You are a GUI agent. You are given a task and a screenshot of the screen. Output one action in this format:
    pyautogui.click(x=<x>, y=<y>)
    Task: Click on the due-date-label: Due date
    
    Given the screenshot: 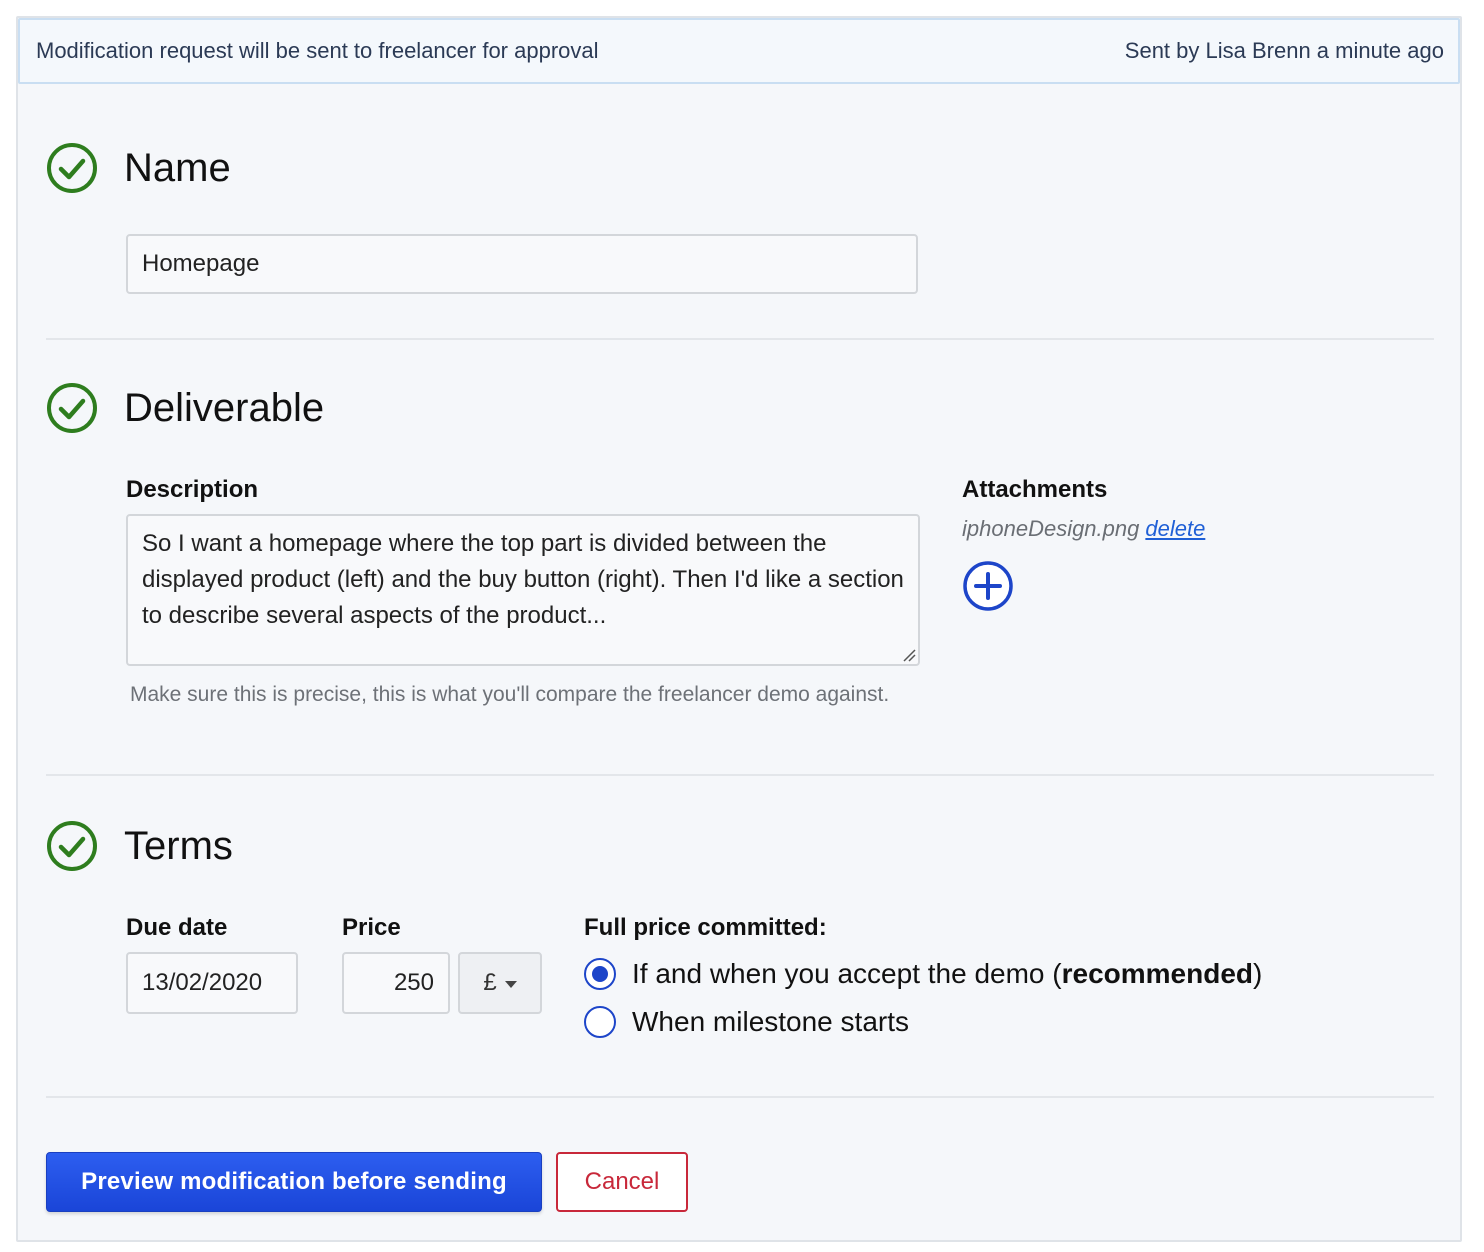 What is the action you would take?
    pyautogui.click(x=177, y=927)
    